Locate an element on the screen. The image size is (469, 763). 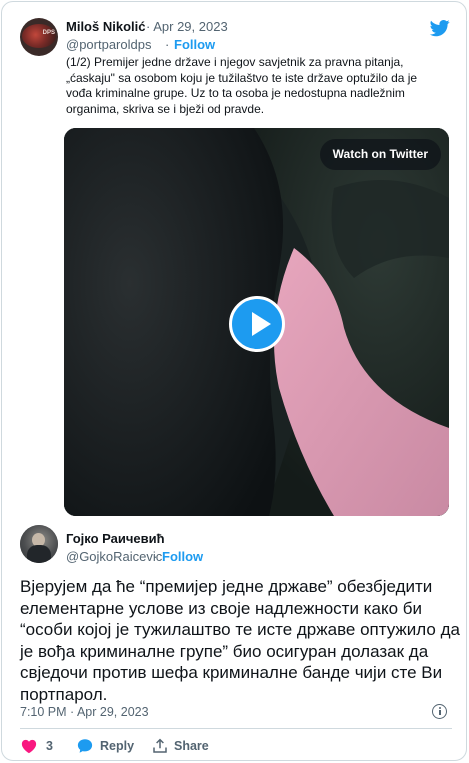
reply-label: Reply is located at coordinates (117, 746).